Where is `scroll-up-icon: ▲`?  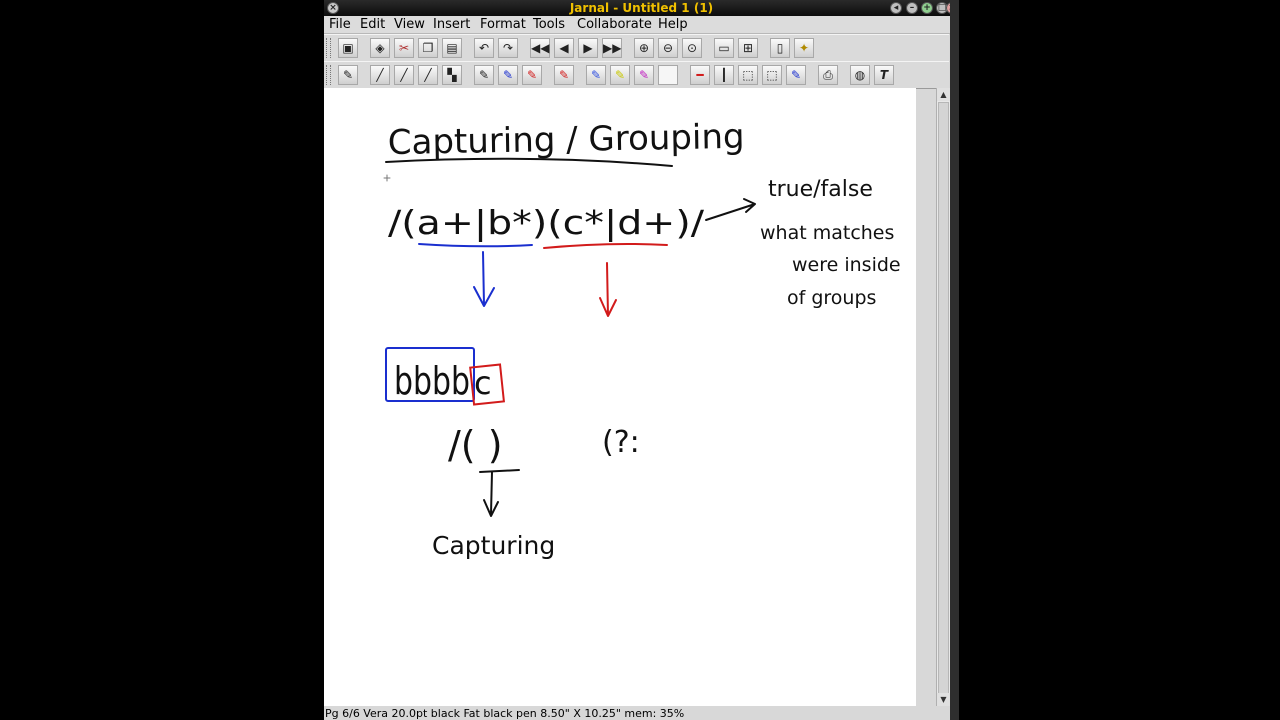 scroll-up-icon: ▲ is located at coordinates (943, 94).